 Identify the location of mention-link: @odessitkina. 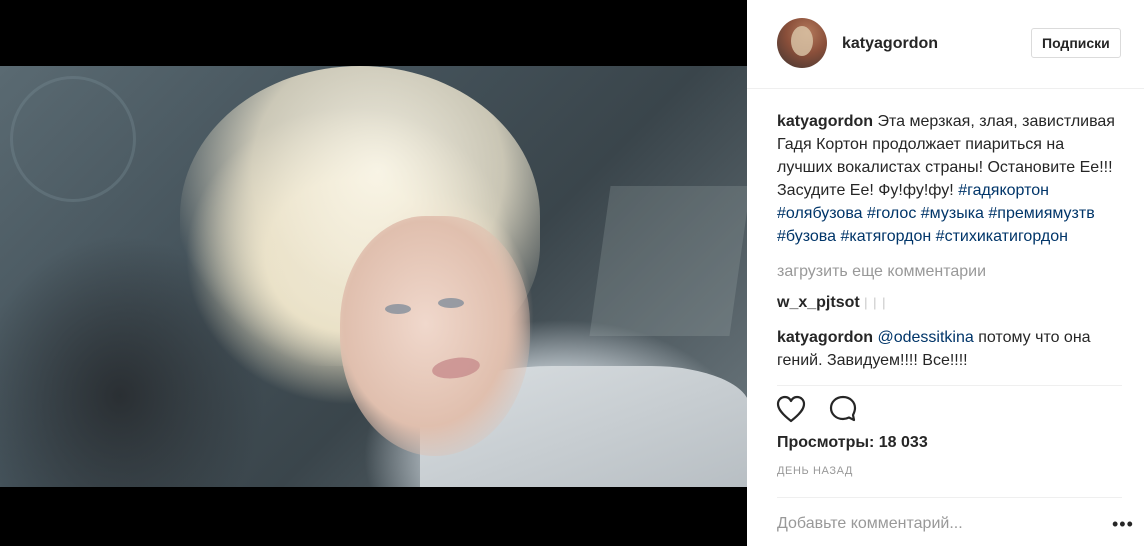
(925, 337).